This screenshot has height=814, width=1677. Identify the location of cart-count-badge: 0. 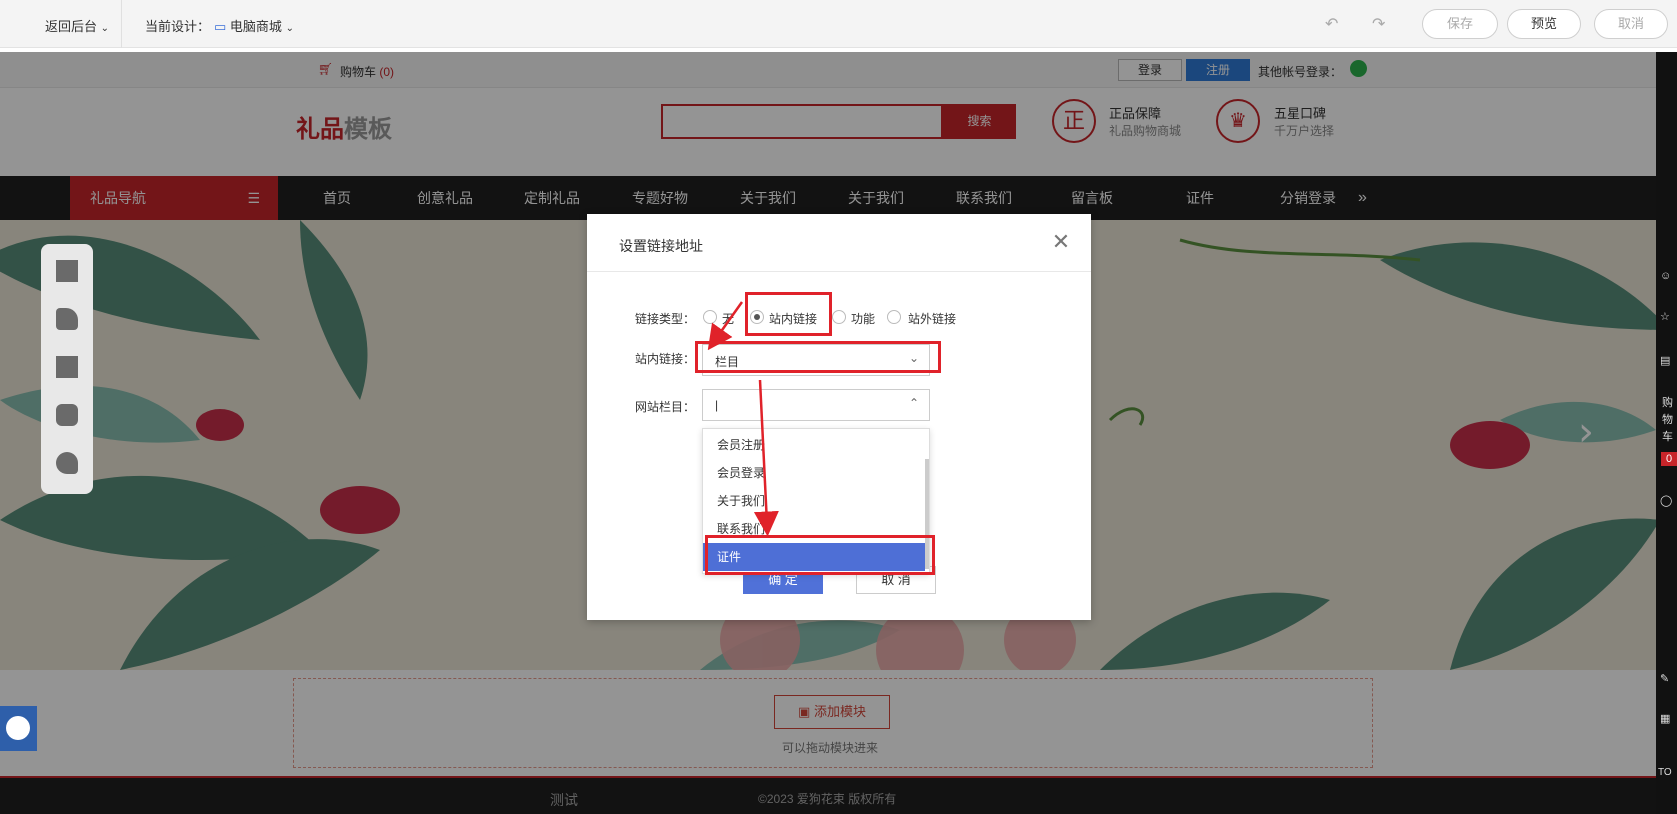
(1669, 459).